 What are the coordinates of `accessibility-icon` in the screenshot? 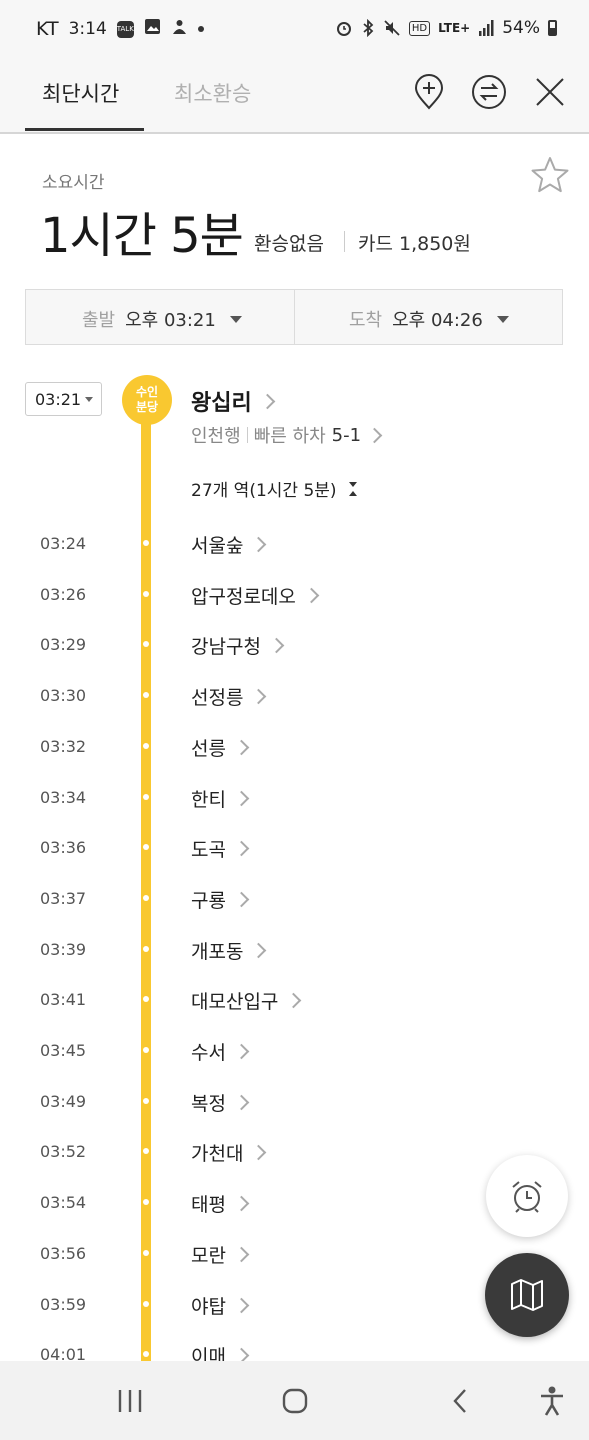 It's located at (552, 1401).